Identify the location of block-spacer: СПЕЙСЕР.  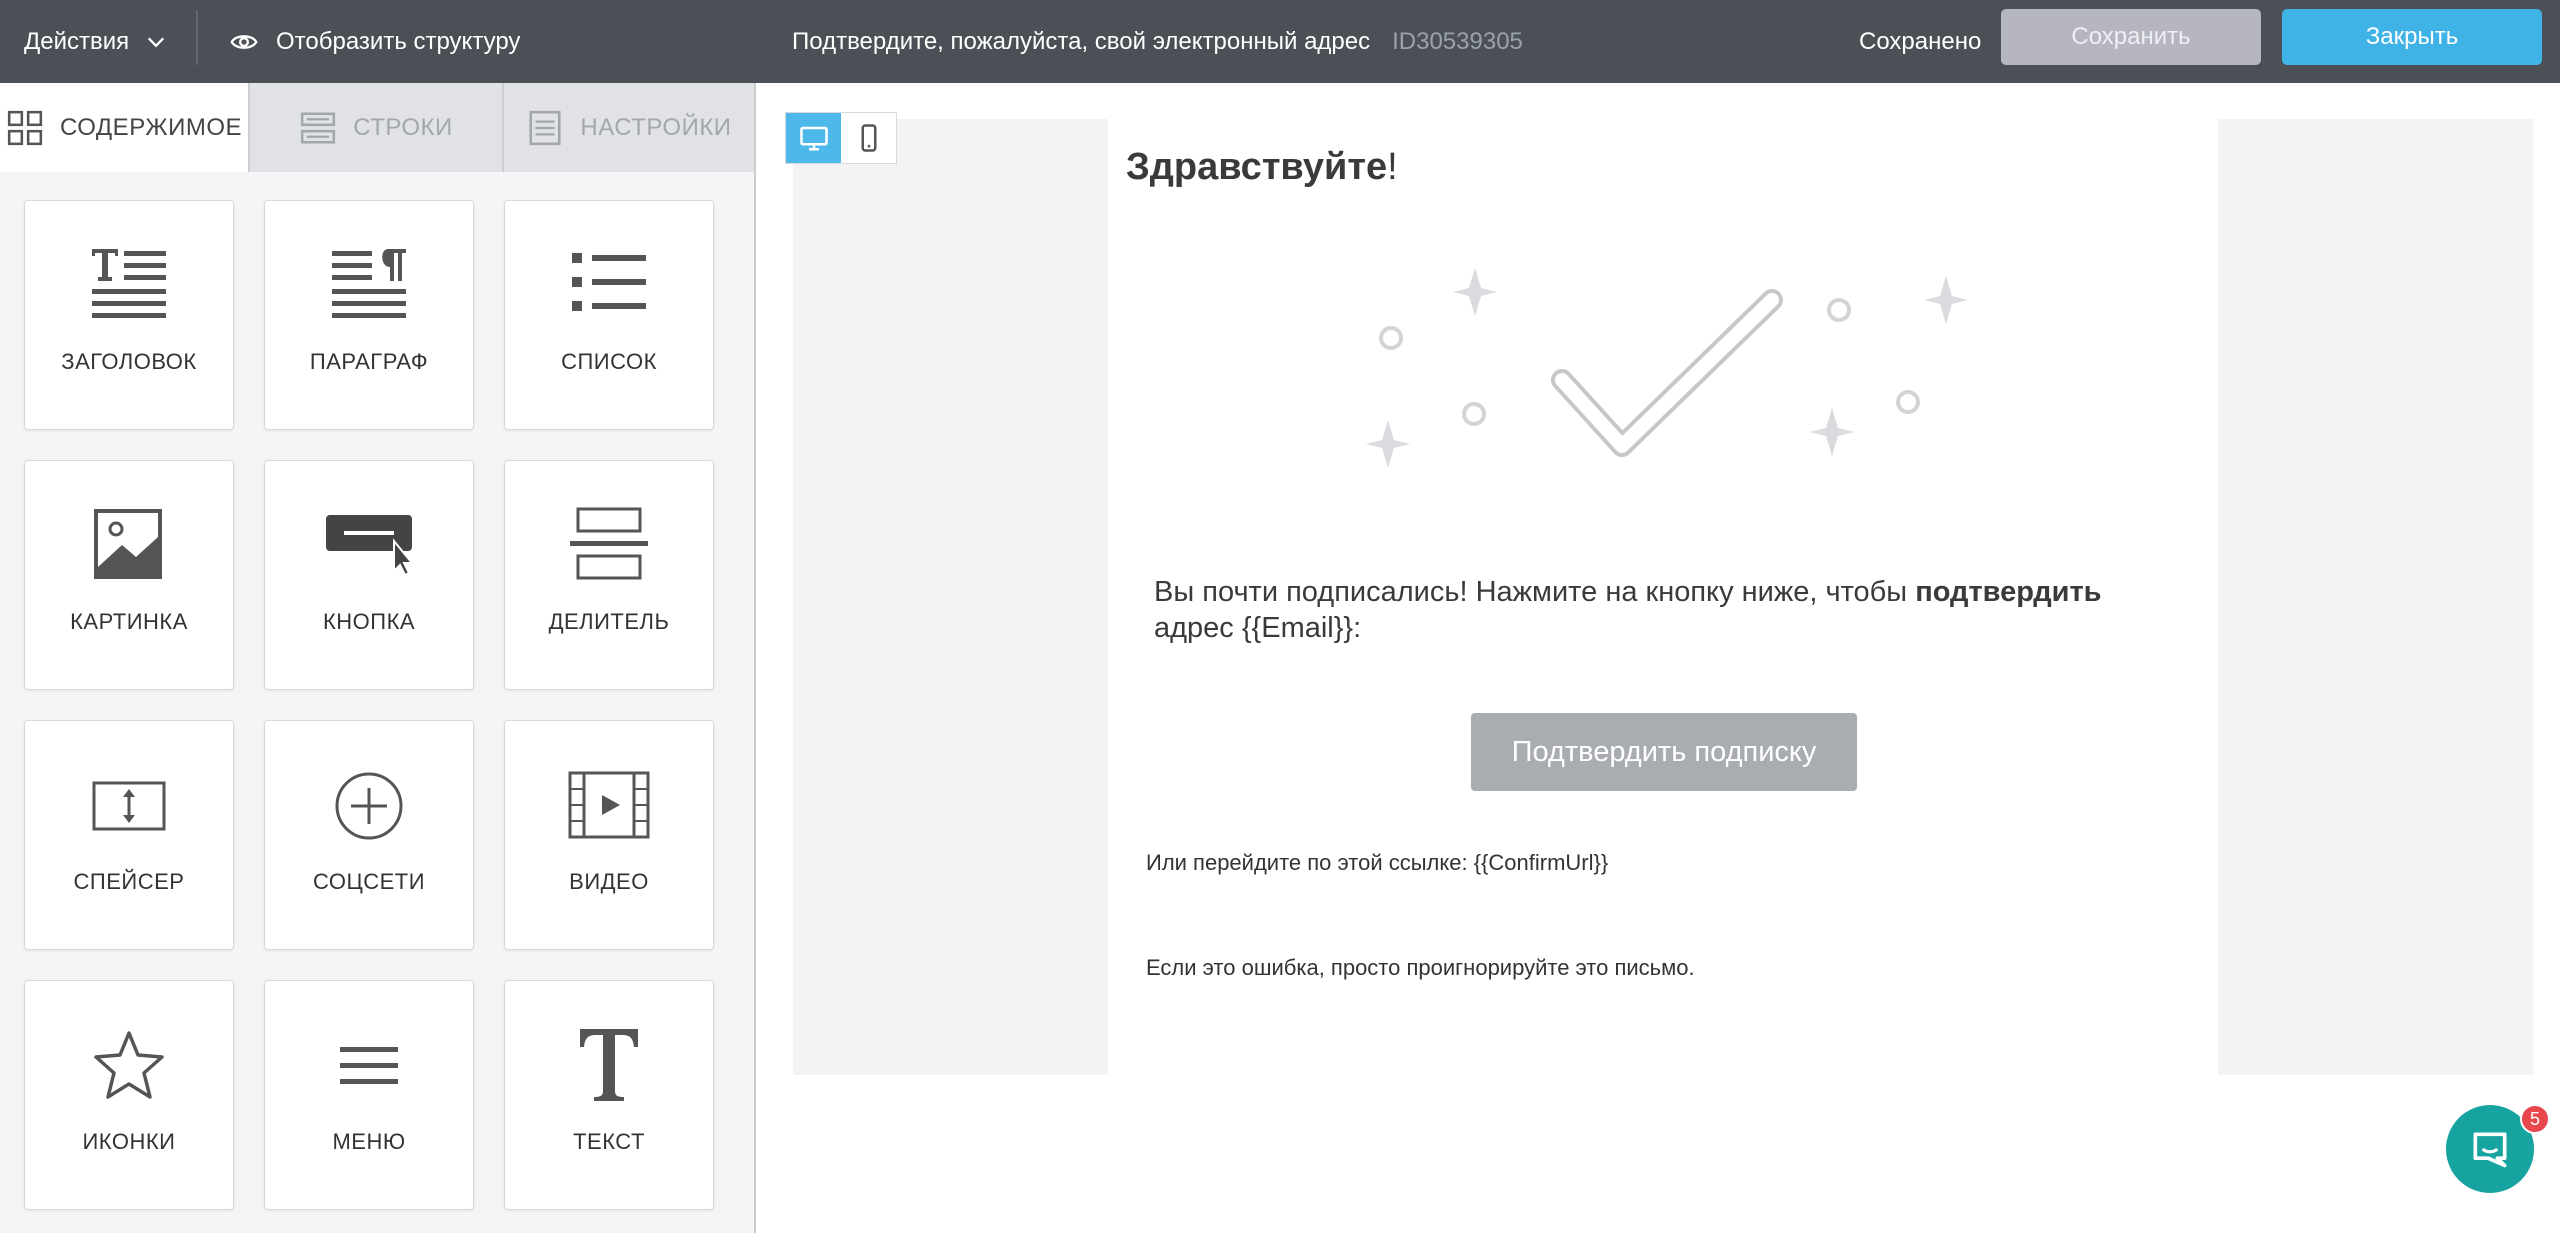
(129, 835).